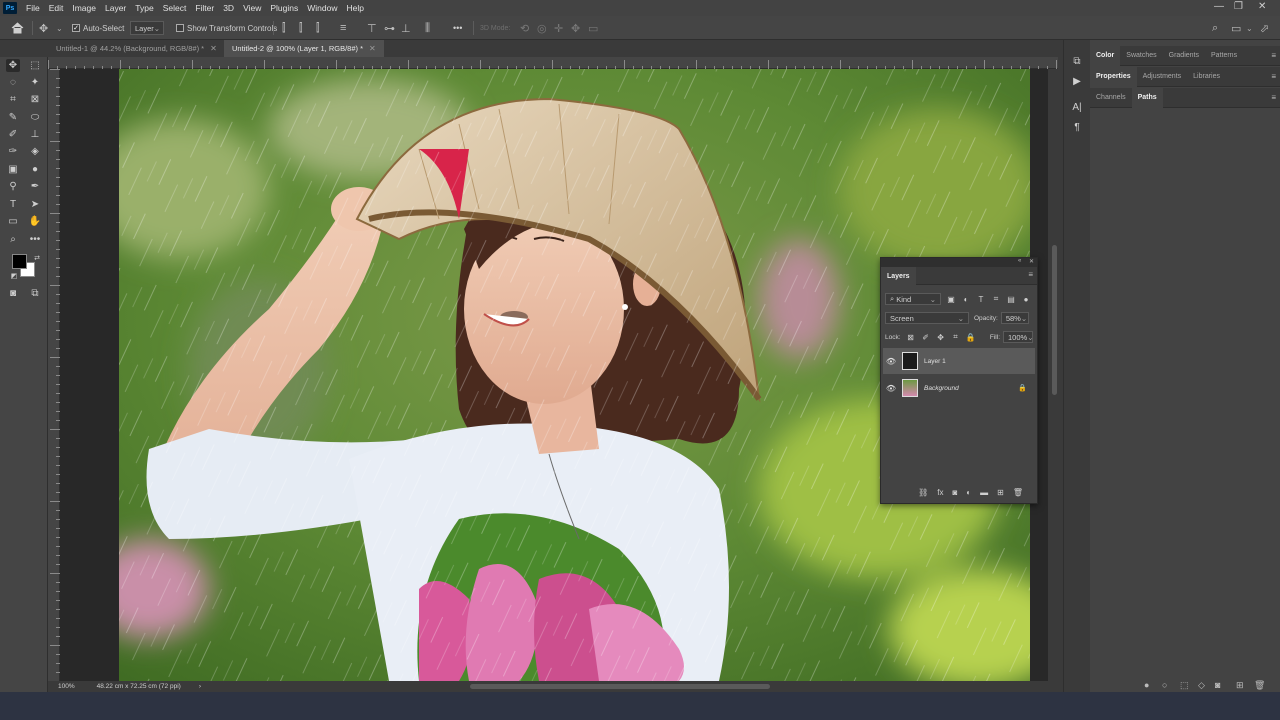 This screenshot has width=1280, height=720. What do you see at coordinates (1184, 56) in the screenshot?
I see `tab-gradients: Gradients` at bounding box center [1184, 56].